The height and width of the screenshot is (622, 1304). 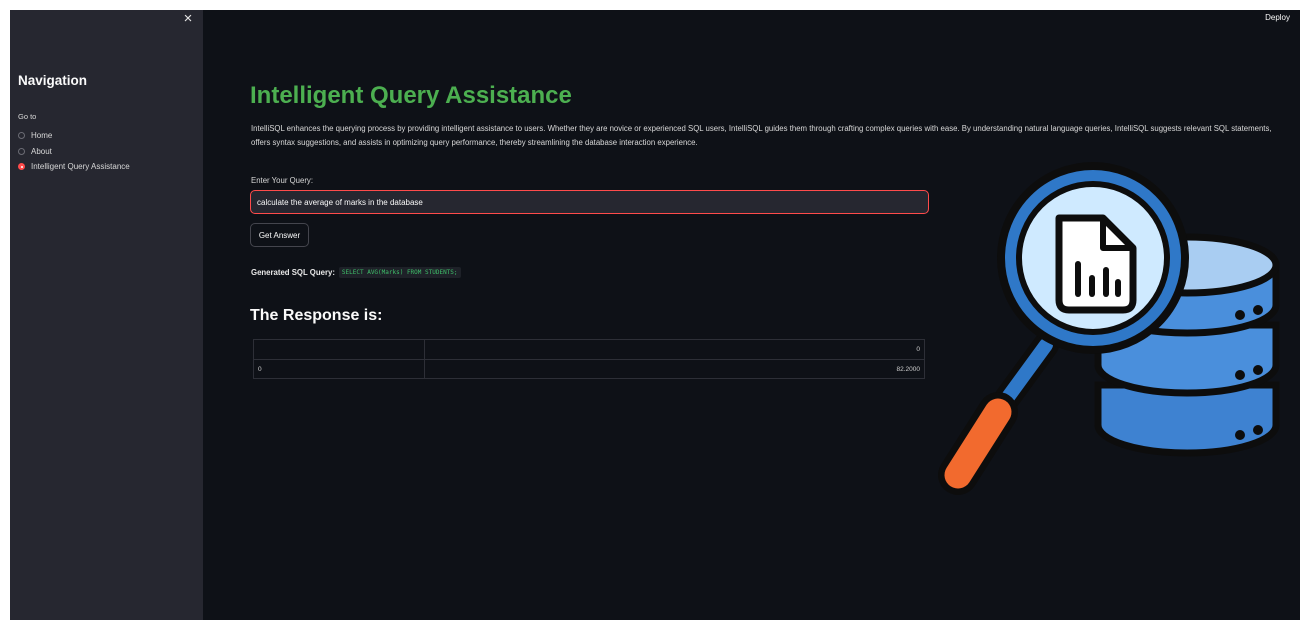 I want to click on table-header-index, so click(x=339, y=349).